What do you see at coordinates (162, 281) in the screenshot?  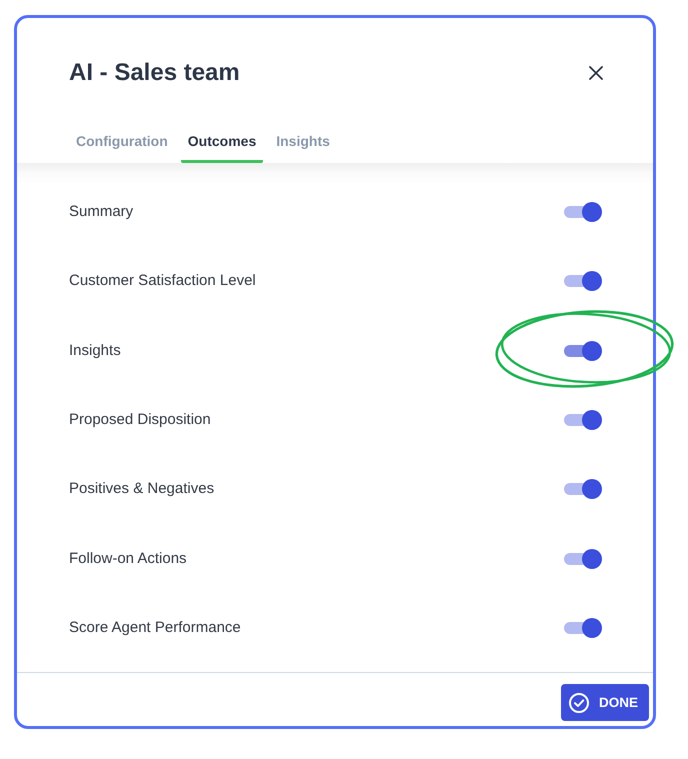 I see `outcome-label: Customer Satisfaction Level` at bounding box center [162, 281].